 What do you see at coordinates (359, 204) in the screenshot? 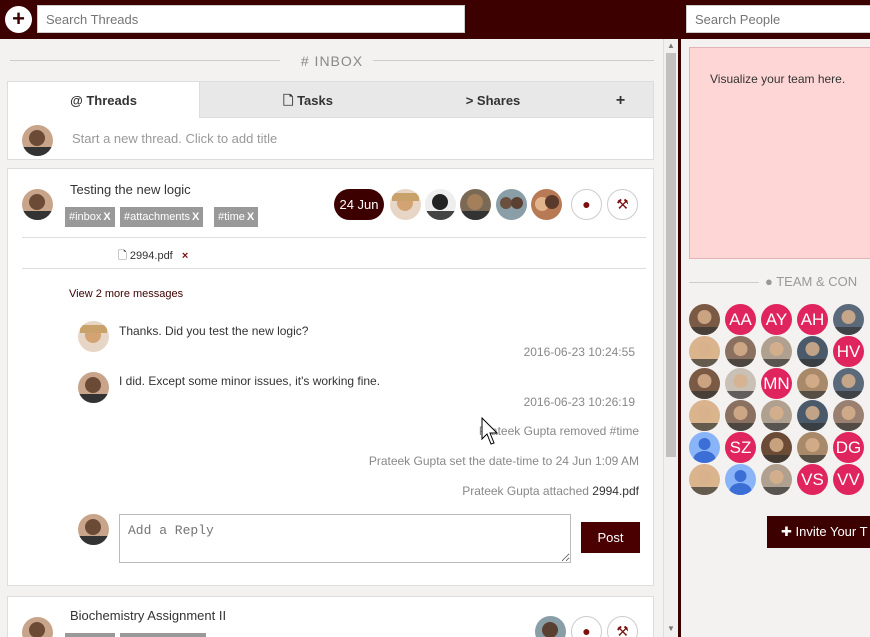
I see `due-date-badge: 24 Jun` at bounding box center [359, 204].